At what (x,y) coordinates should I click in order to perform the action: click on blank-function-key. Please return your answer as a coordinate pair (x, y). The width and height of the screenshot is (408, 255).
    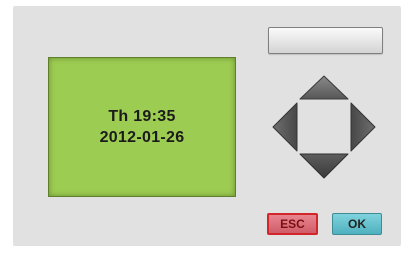
    Looking at the image, I should click on (325, 40).